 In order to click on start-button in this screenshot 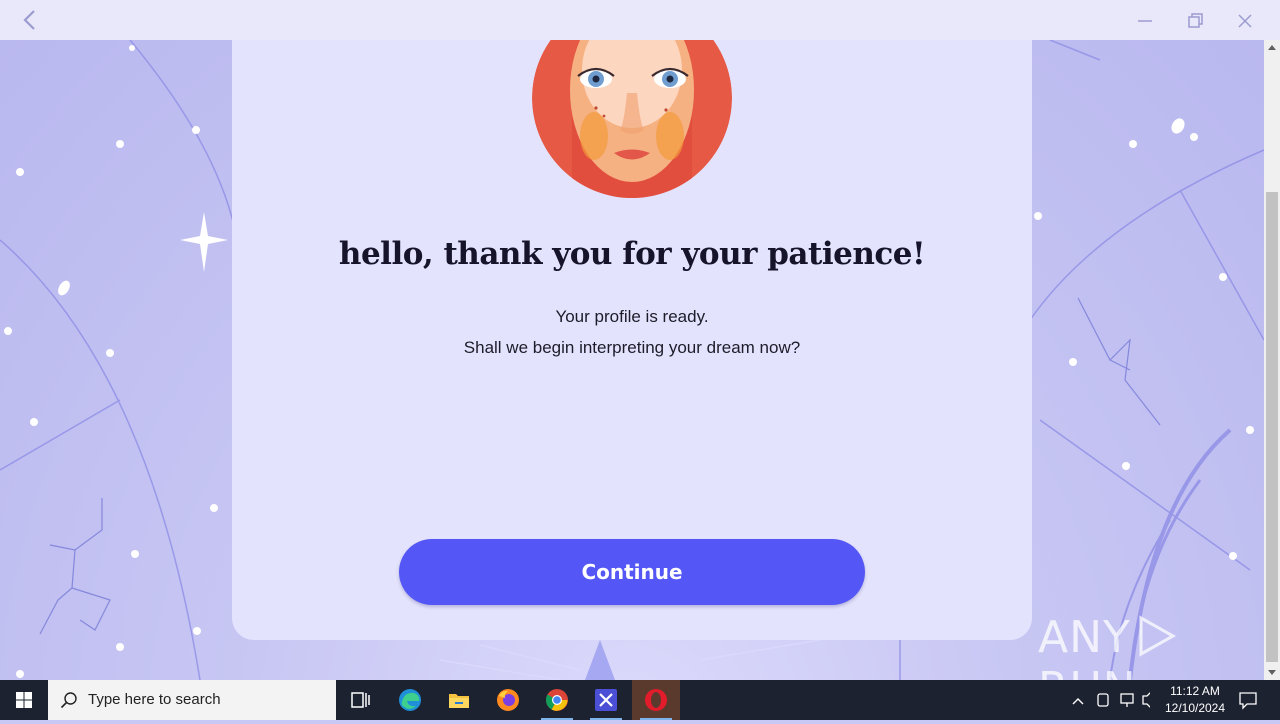, I will do `click(24, 700)`.